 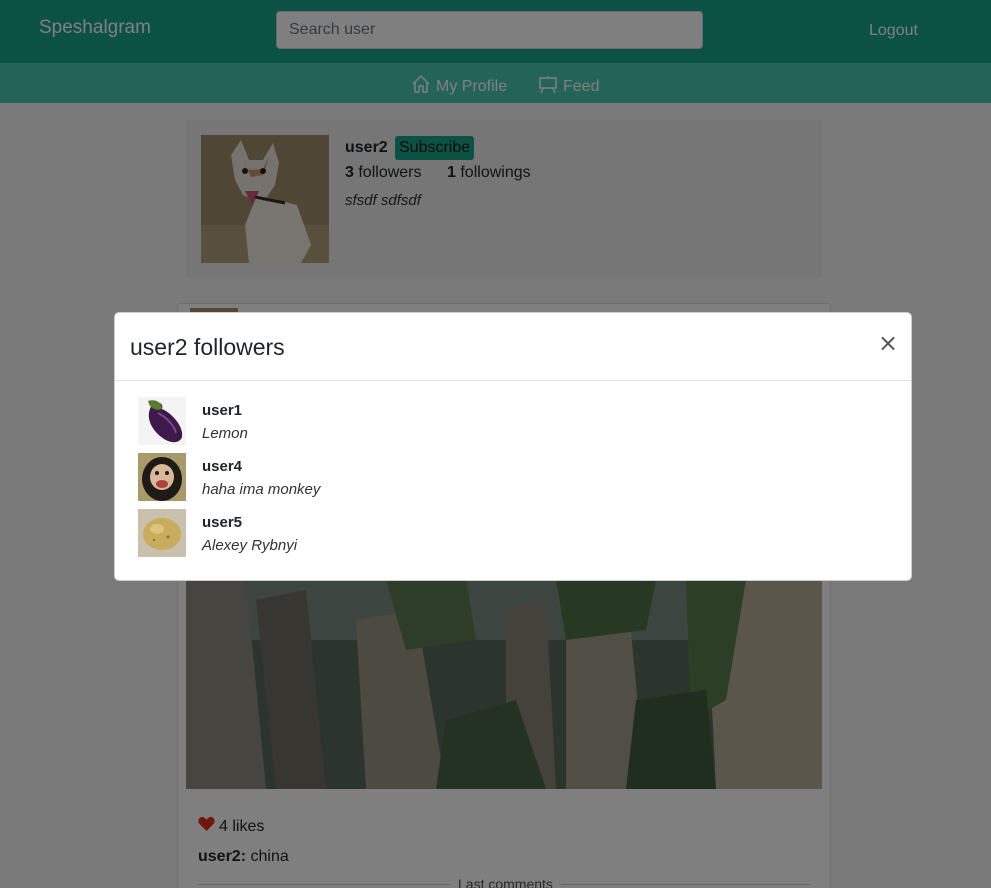 I want to click on follower-bio: Alexey Rybnyi, so click(x=250, y=545).